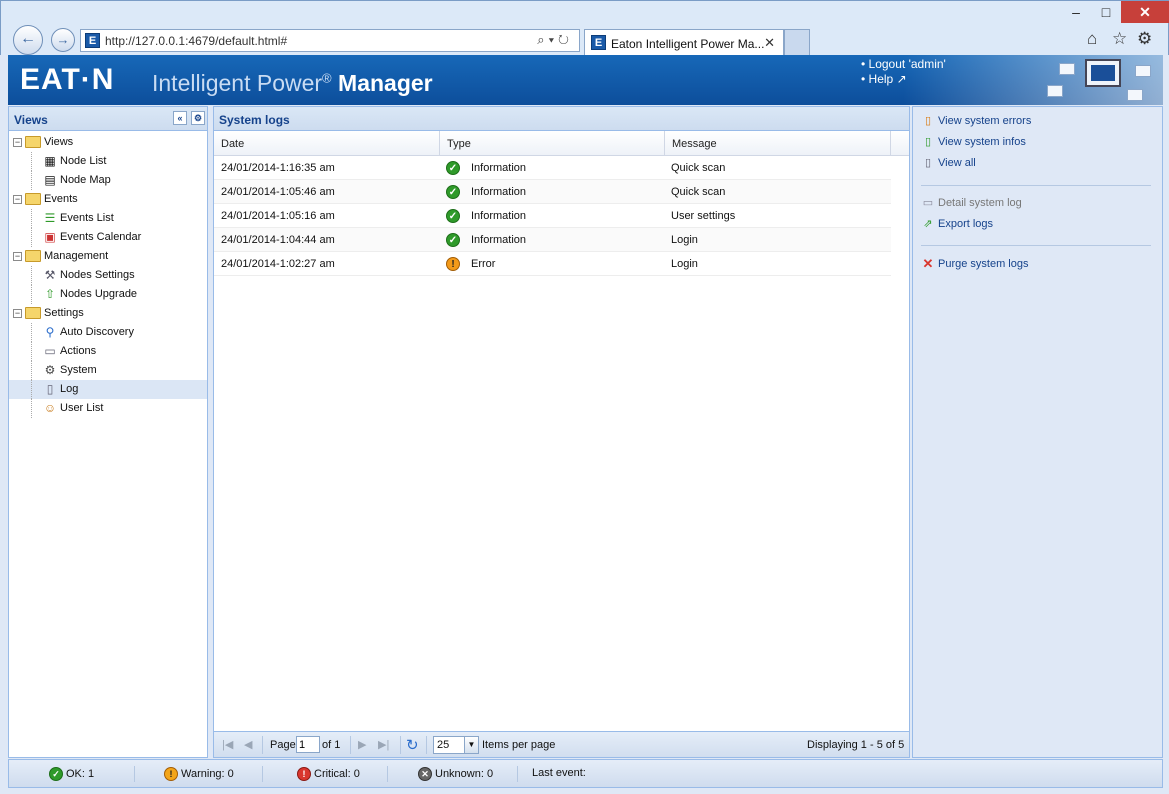 The width and height of the screenshot is (1169, 794). Describe the element at coordinates (71, 774) in the screenshot. I see `status-ok: ✓ OK: 1` at that location.